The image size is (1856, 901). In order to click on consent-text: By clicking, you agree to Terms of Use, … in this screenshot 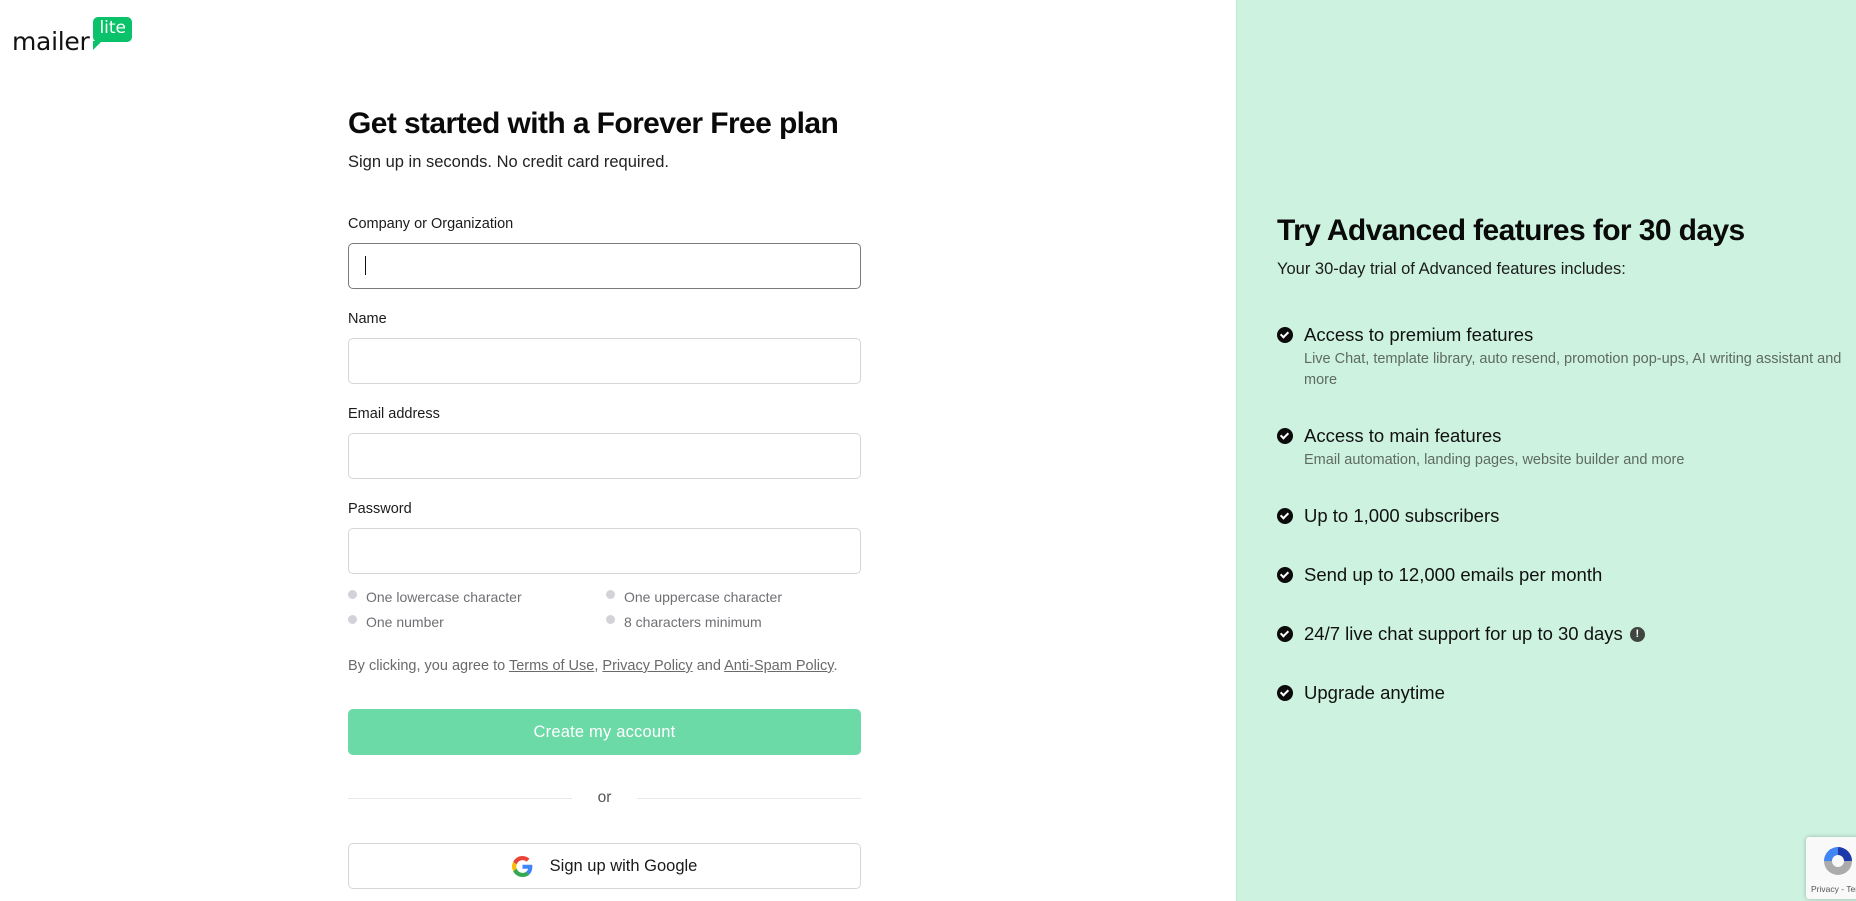, I will do `click(592, 666)`.